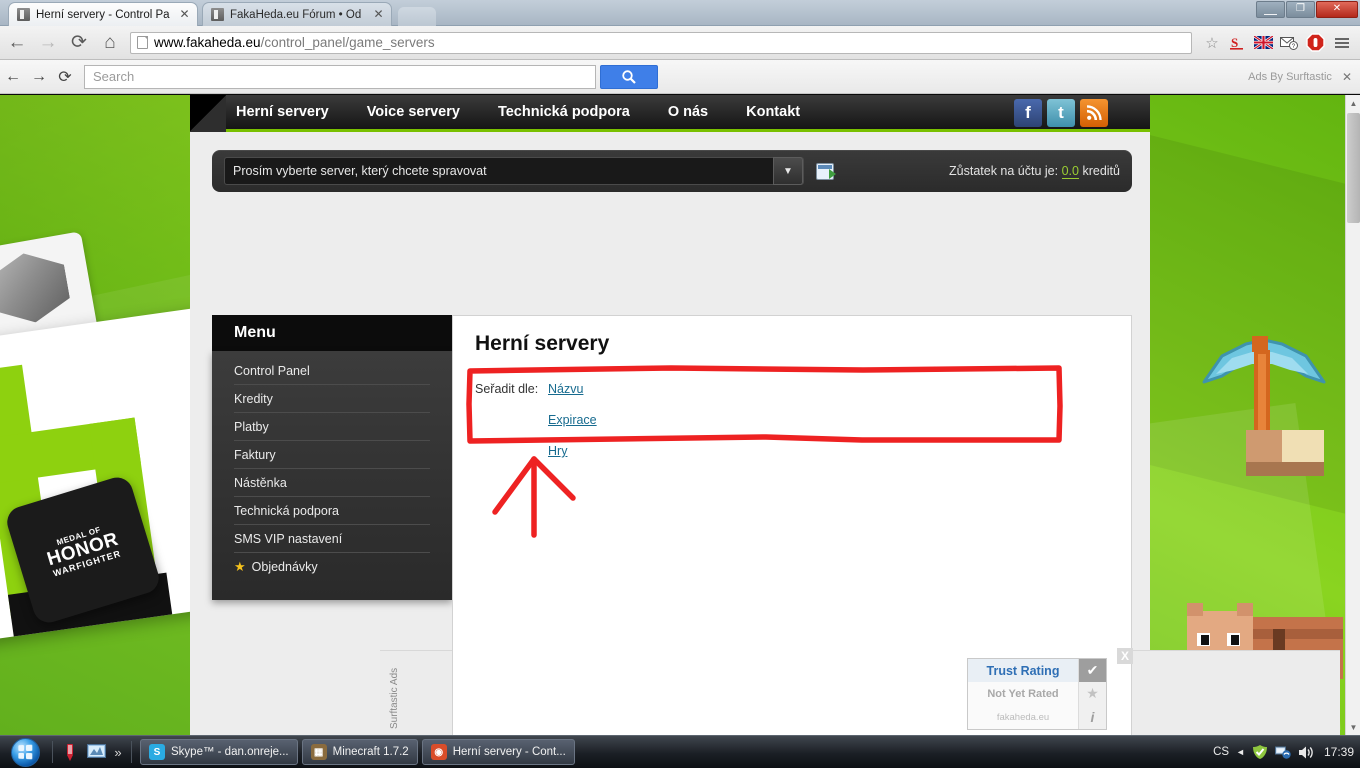  What do you see at coordinates (25, 752) in the screenshot?
I see `start-button` at bounding box center [25, 752].